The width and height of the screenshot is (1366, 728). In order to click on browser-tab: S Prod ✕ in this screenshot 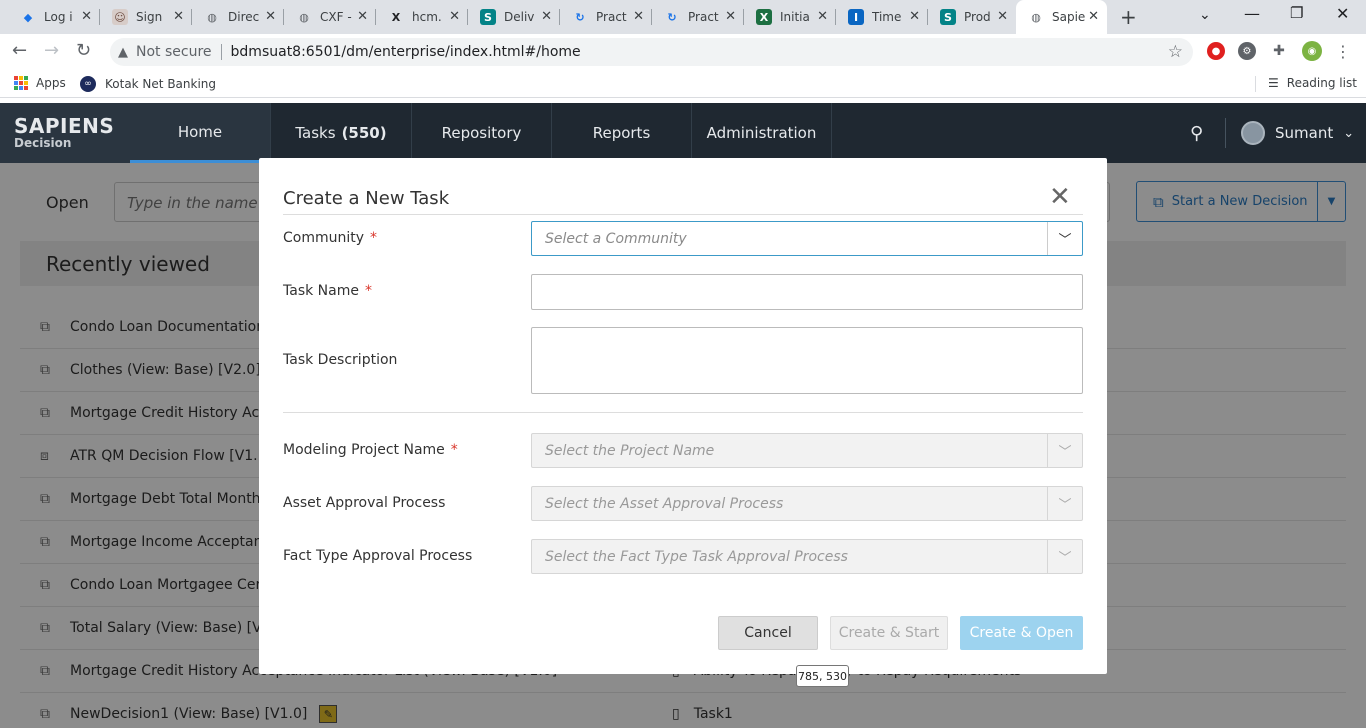, I will do `click(972, 17)`.